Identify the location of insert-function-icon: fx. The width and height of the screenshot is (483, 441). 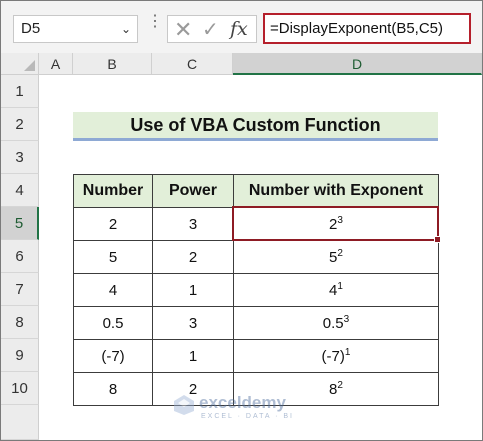
(239, 29).